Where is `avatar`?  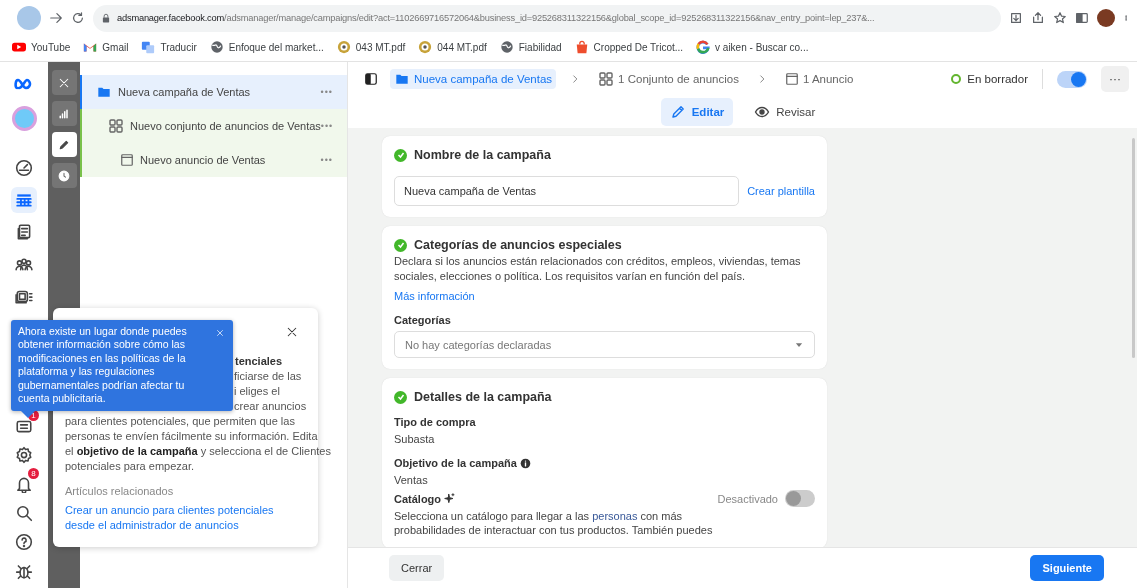 avatar is located at coordinates (1106, 18).